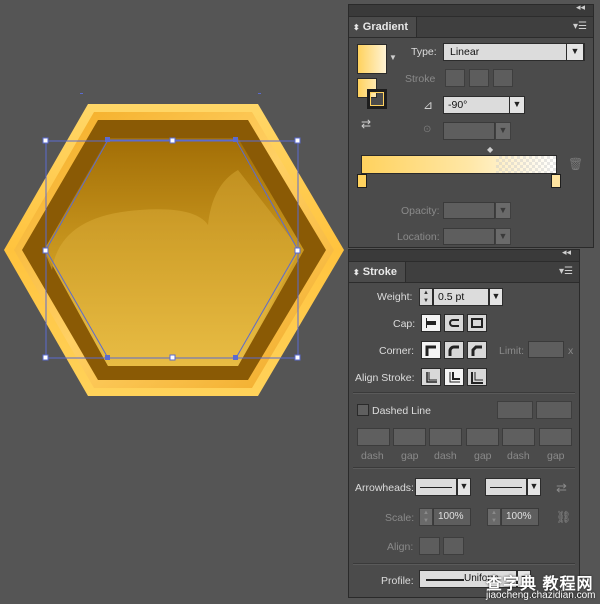 Image resolution: width=600 pixels, height=604 pixels. I want to click on gradient-panel-topbar: ◂◂, so click(471, 9).